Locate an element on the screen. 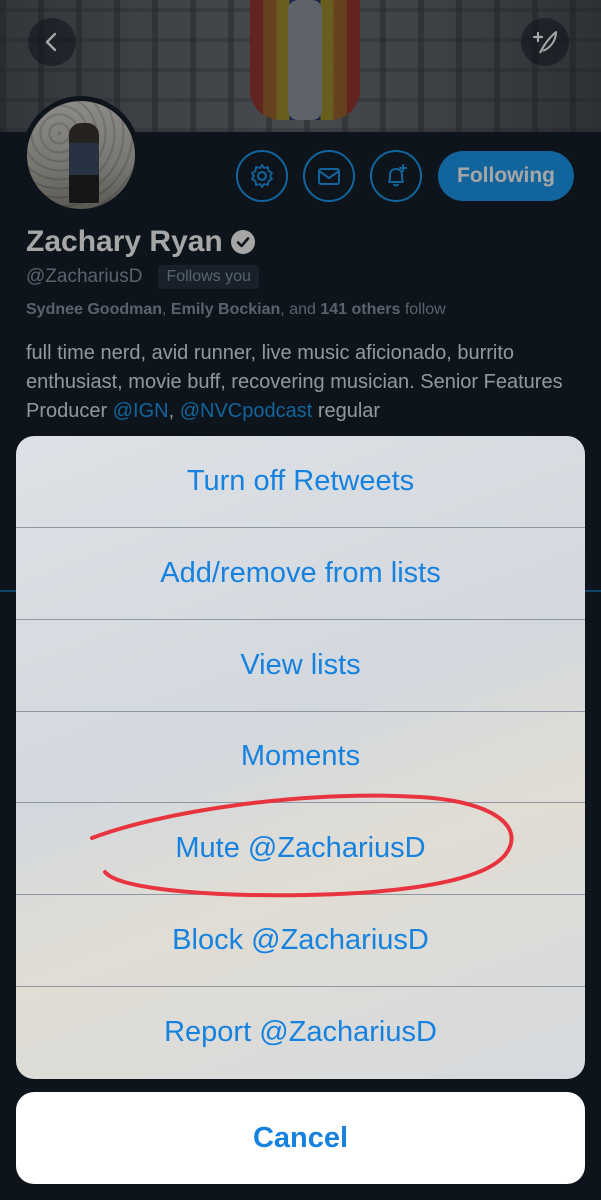 The height and width of the screenshot is (1200, 601). view-lists-button: View lists is located at coordinates (300, 666).